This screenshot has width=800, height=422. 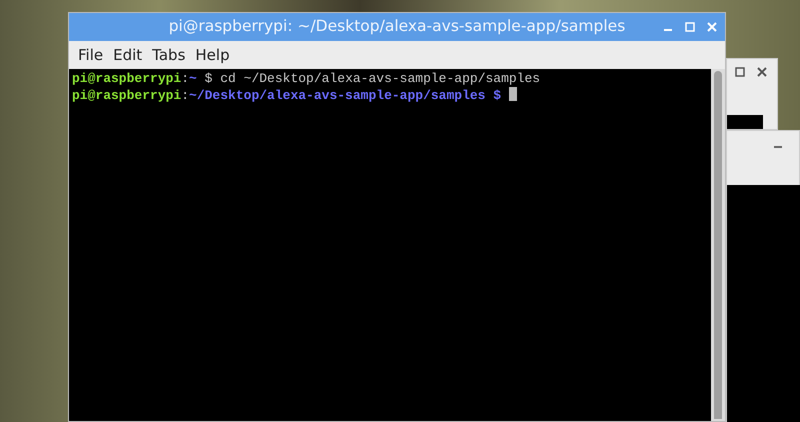 I want to click on window-title: pi@raspberrypi: ~/Desktop/alexa-avs-sample-app/samples, so click(x=397, y=27).